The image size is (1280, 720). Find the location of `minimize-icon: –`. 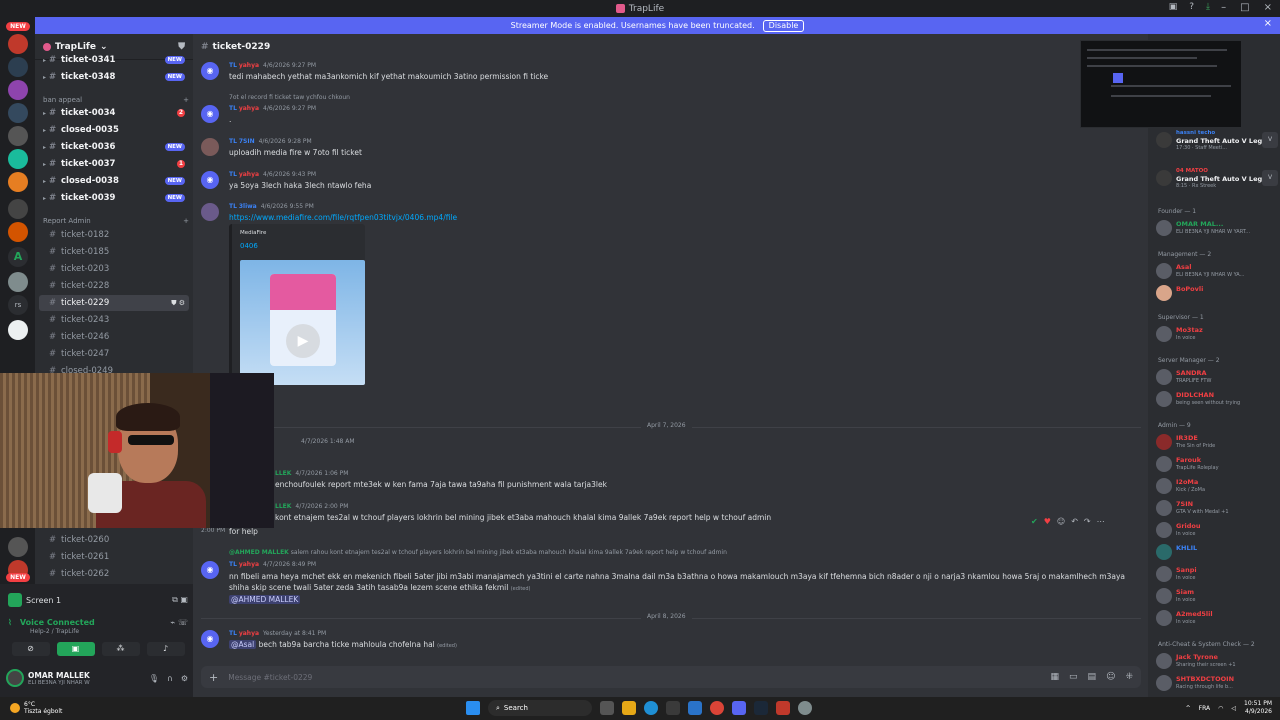

minimize-icon: – is located at coordinates (1223, 7).